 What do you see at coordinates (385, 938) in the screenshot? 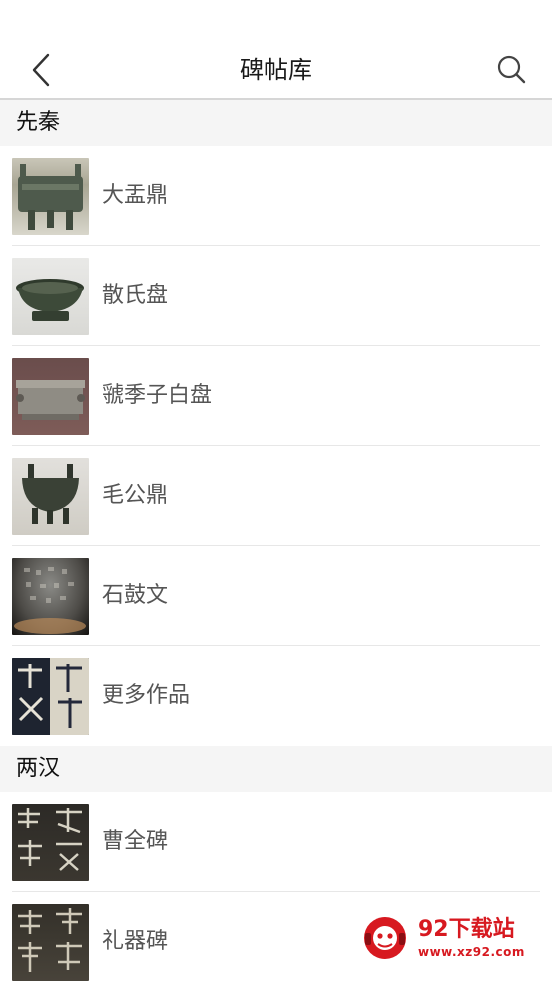
I see `watermark-logo-icon` at bounding box center [385, 938].